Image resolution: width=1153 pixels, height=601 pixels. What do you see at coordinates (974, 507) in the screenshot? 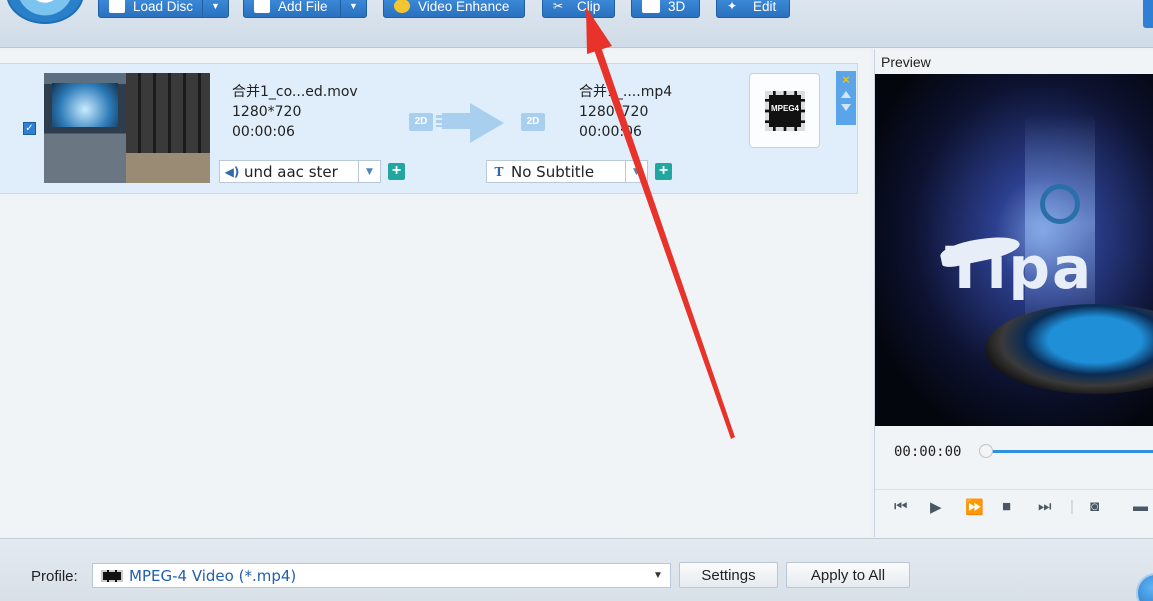
I see `fast-forward-icon: ⏩` at bounding box center [974, 507].